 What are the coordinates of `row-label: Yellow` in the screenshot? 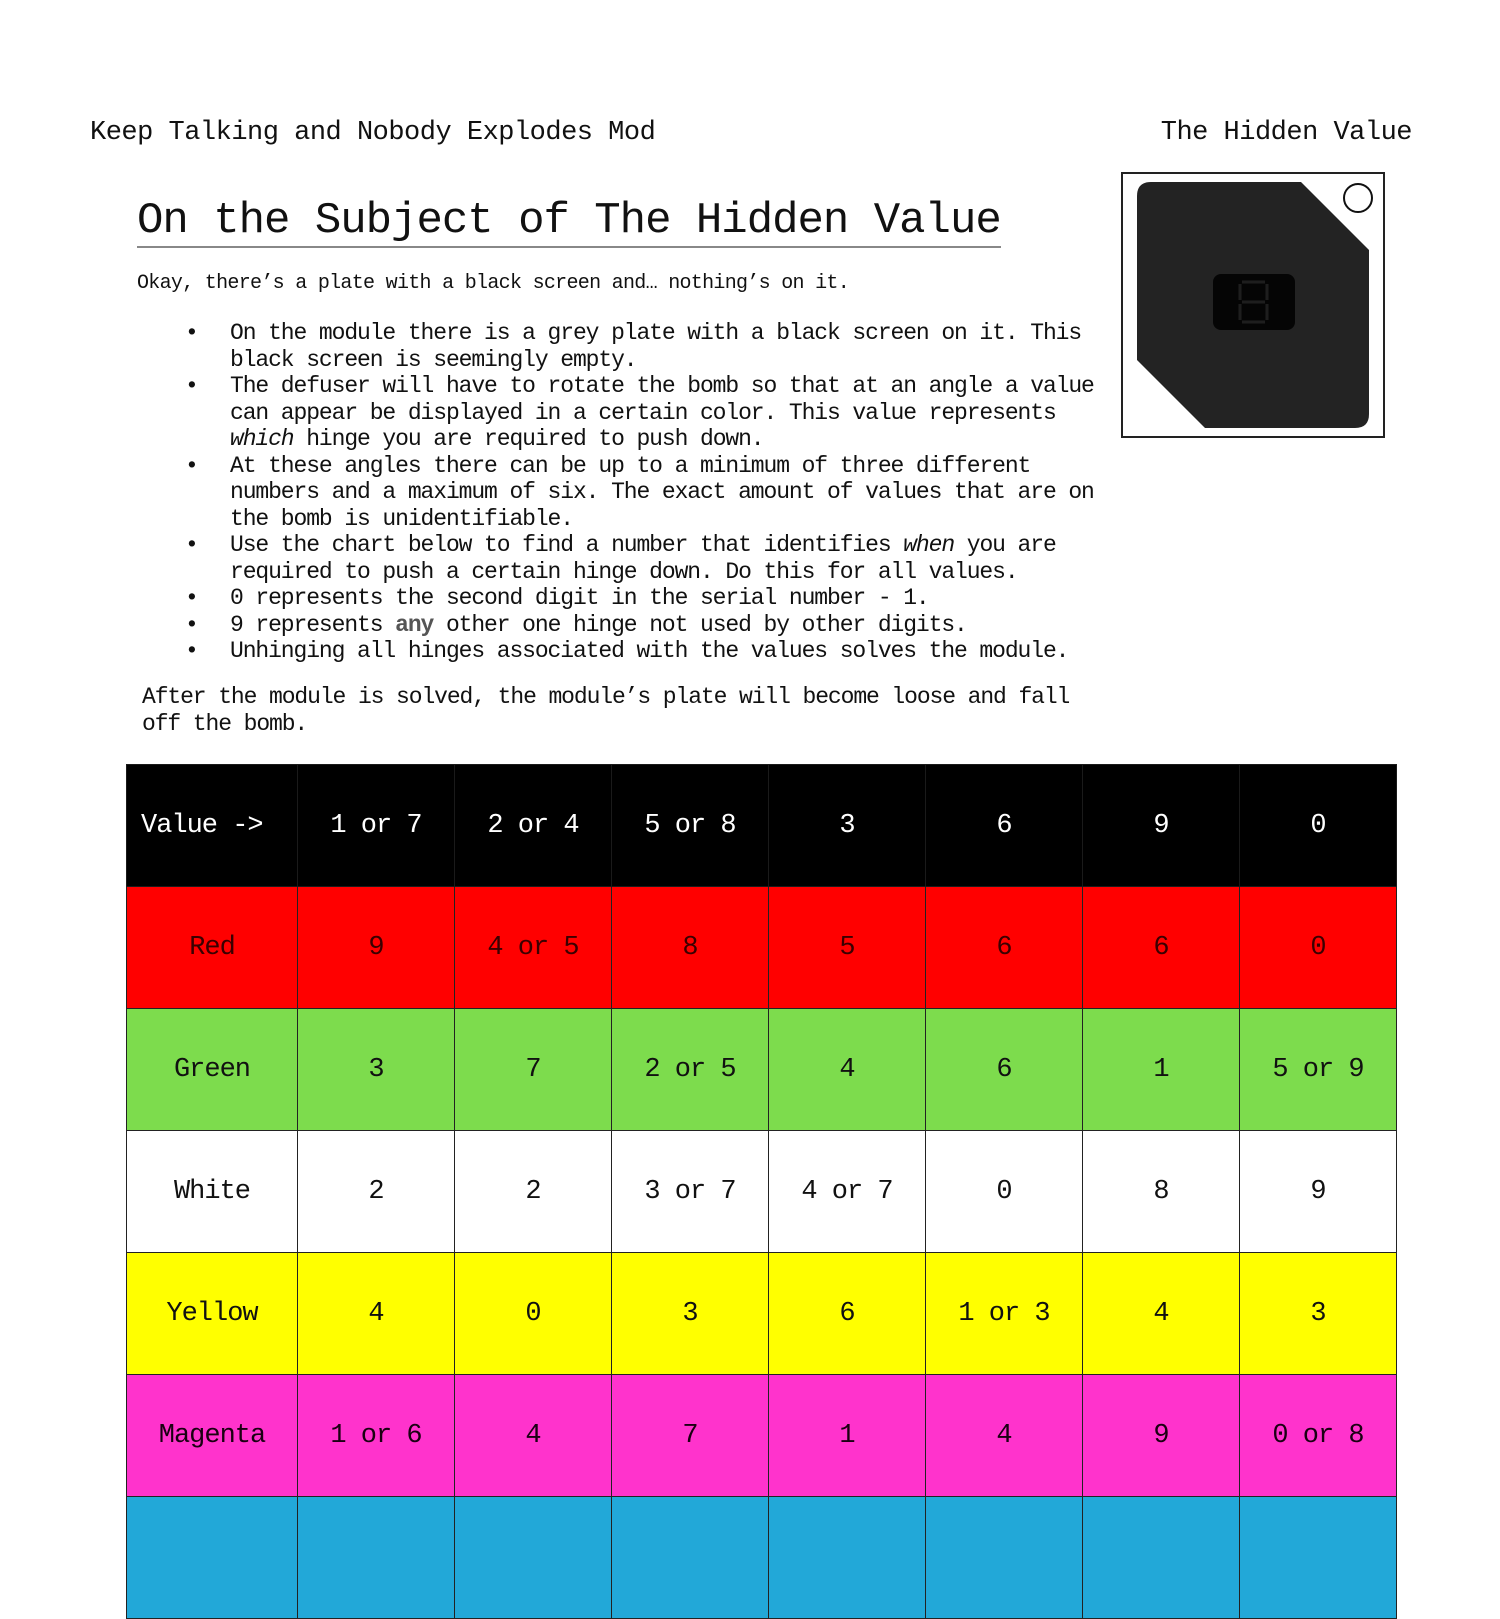 It's located at (212, 1313).